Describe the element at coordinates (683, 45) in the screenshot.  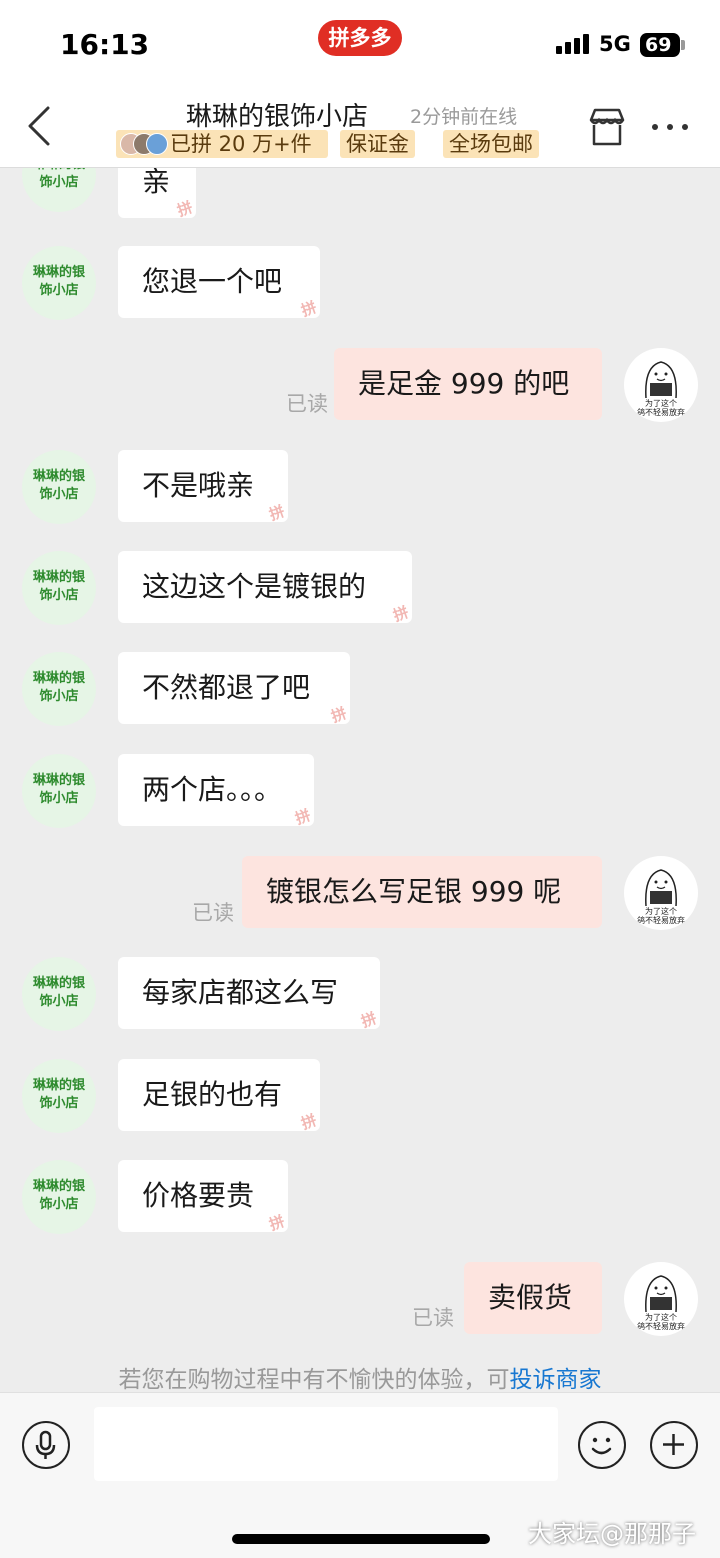
I see `battery-tip` at that location.